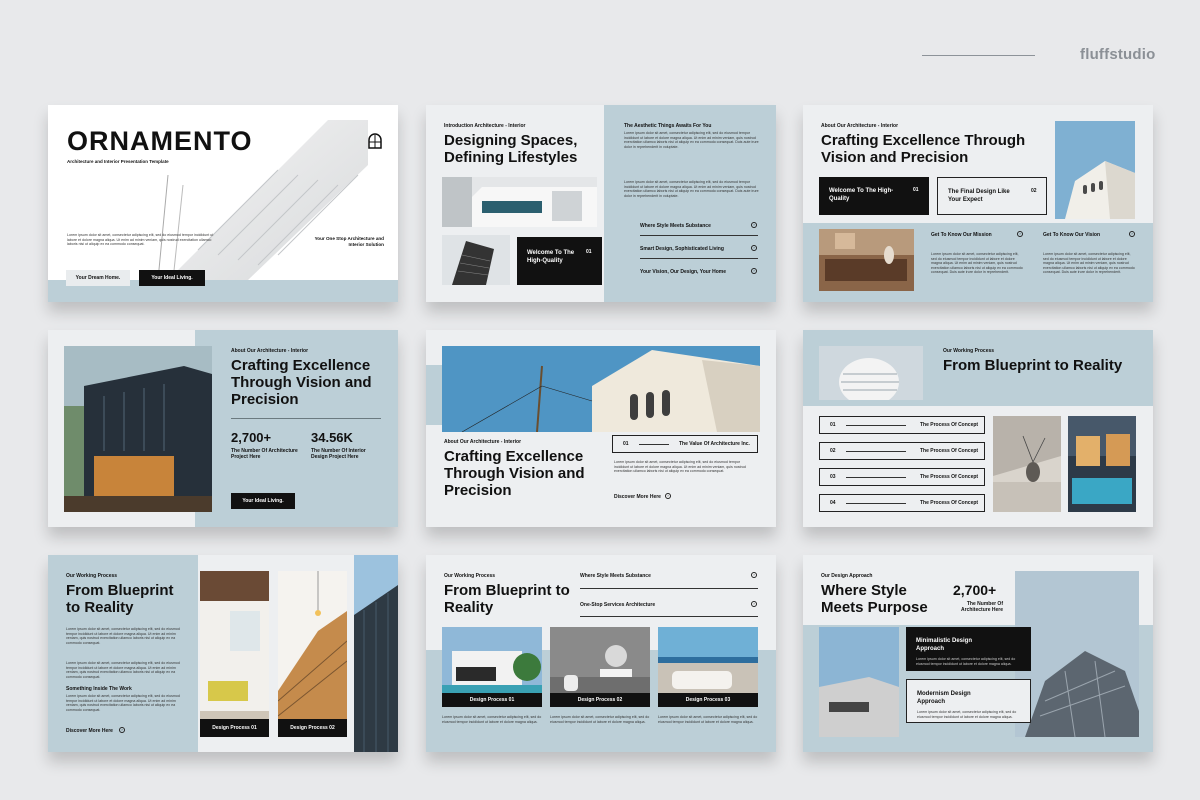 Image resolution: width=1200 pixels, height=800 pixels. What do you see at coordinates (961, 235) in the screenshot?
I see `about-link-mission: Get To Know Our Mission` at bounding box center [961, 235].